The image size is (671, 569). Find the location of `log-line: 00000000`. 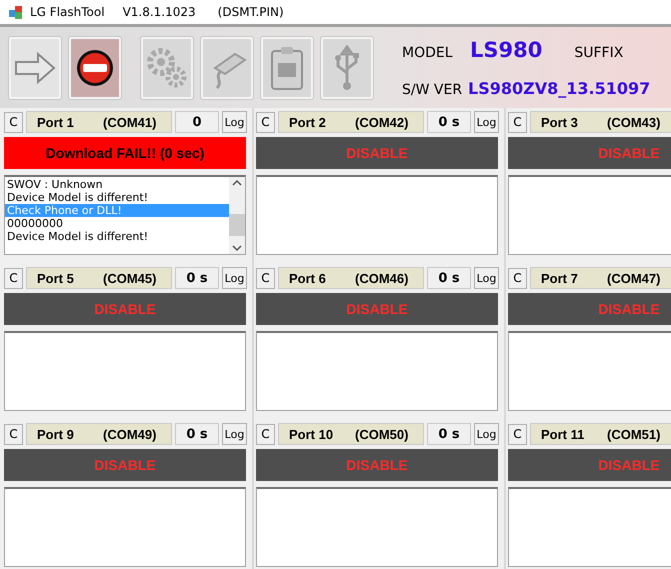

log-line: 00000000 is located at coordinates (117, 223).